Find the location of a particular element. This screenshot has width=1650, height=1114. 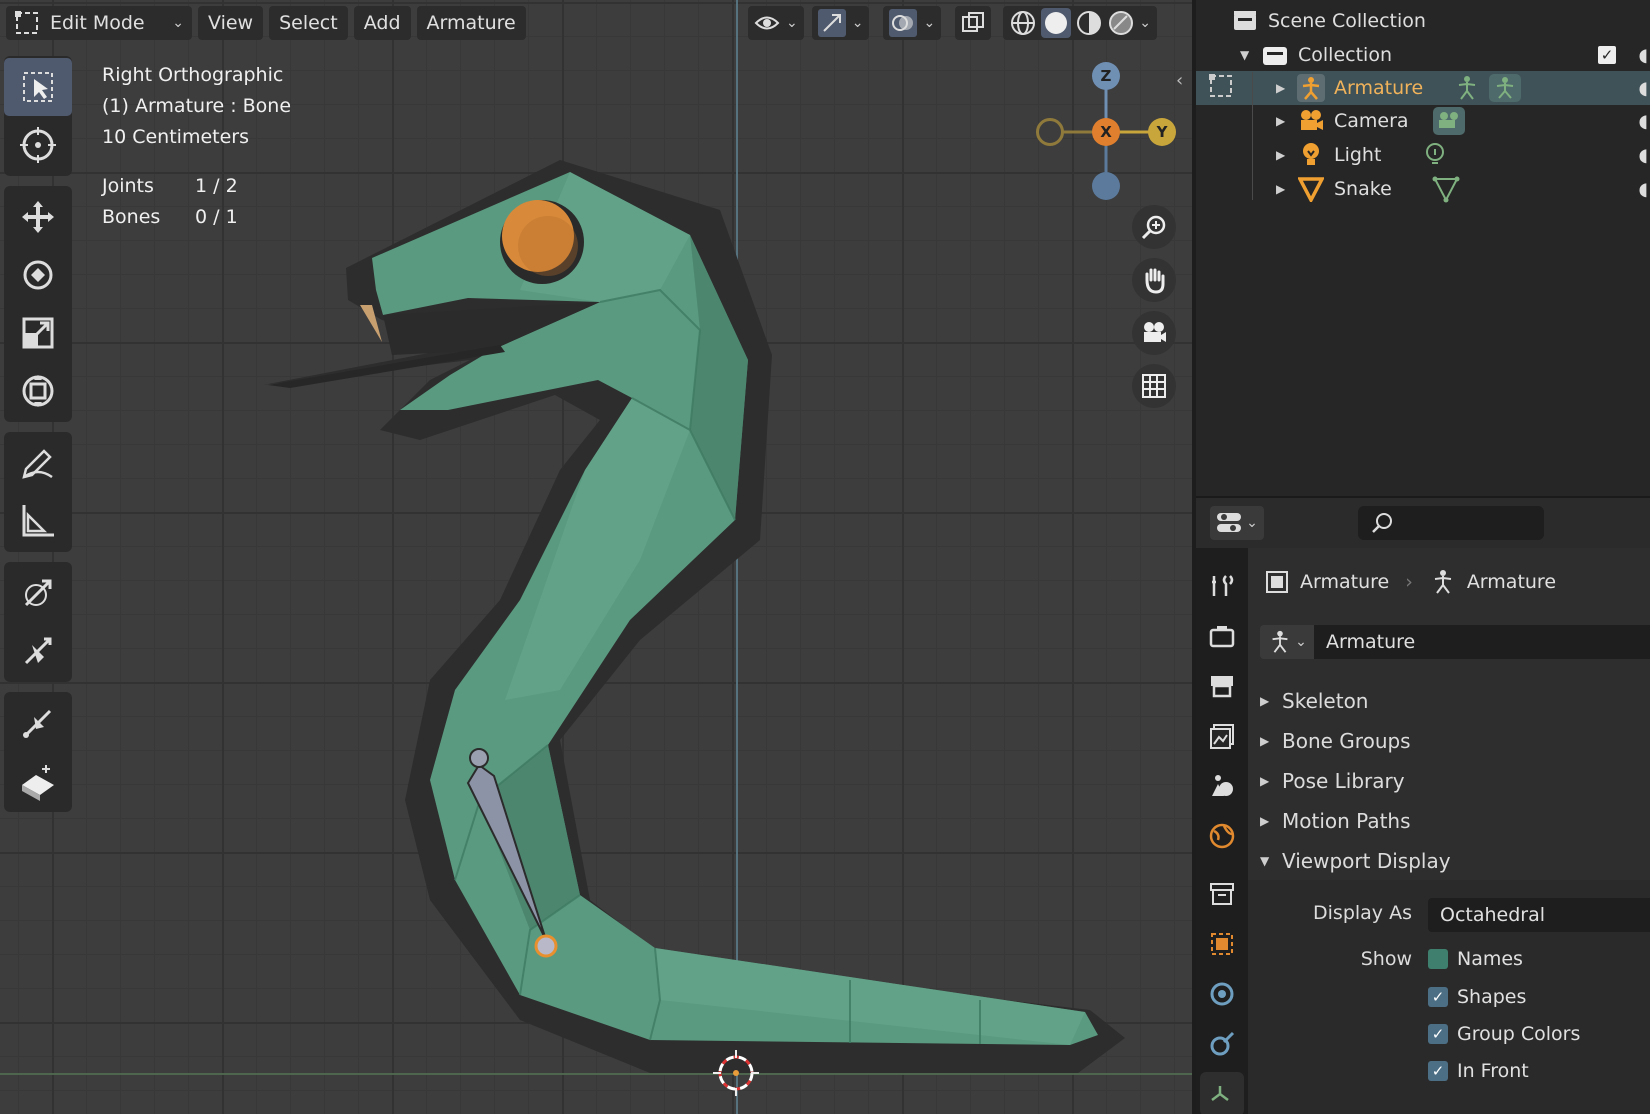

tab-object-data is located at coordinates (1222, 1093).